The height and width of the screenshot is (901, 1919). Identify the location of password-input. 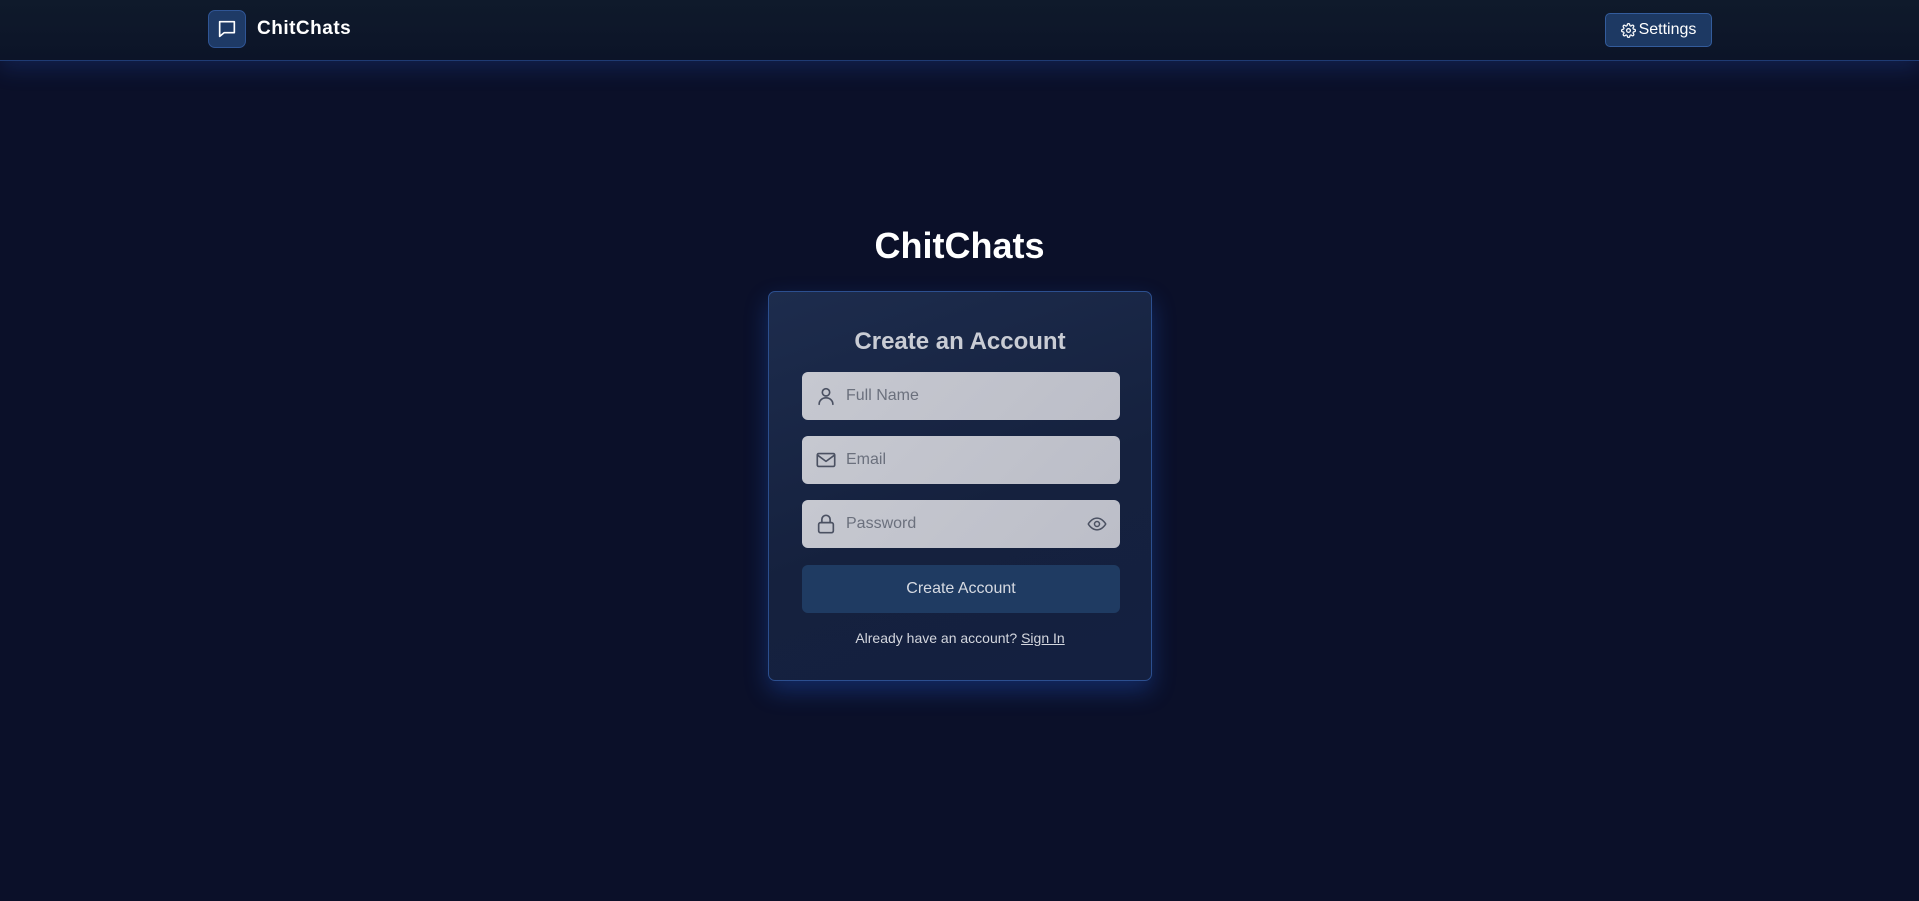
(961, 524).